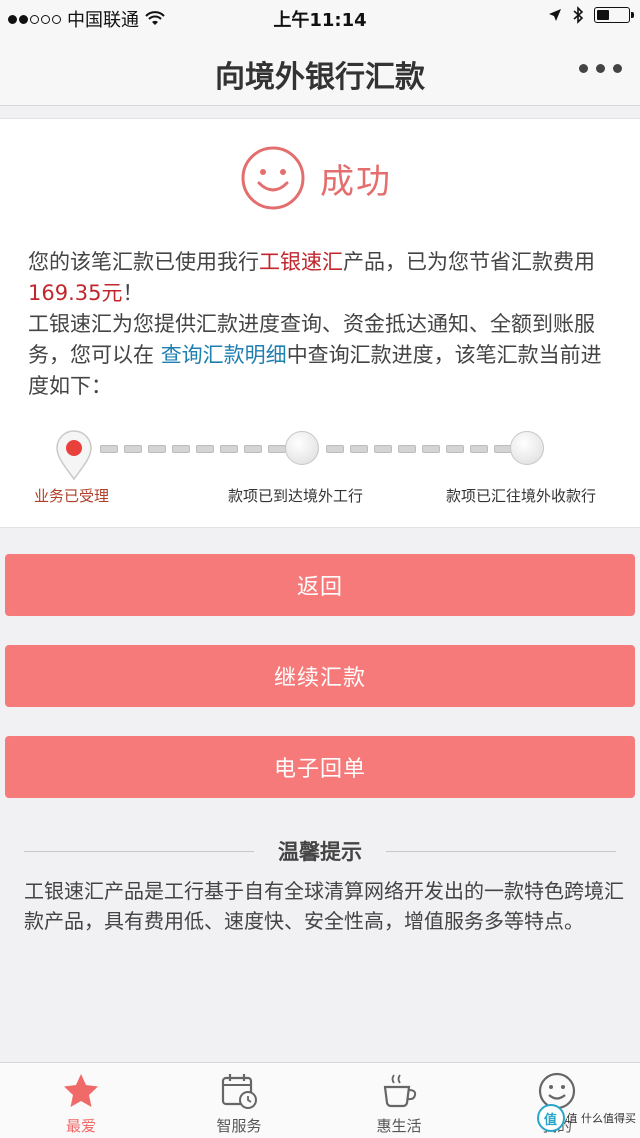 The height and width of the screenshot is (1138, 640). What do you see at coordinates (400, 1091) in the screenshot?
I see `coffee-cup-icon` at bounding box center [400, 1091].